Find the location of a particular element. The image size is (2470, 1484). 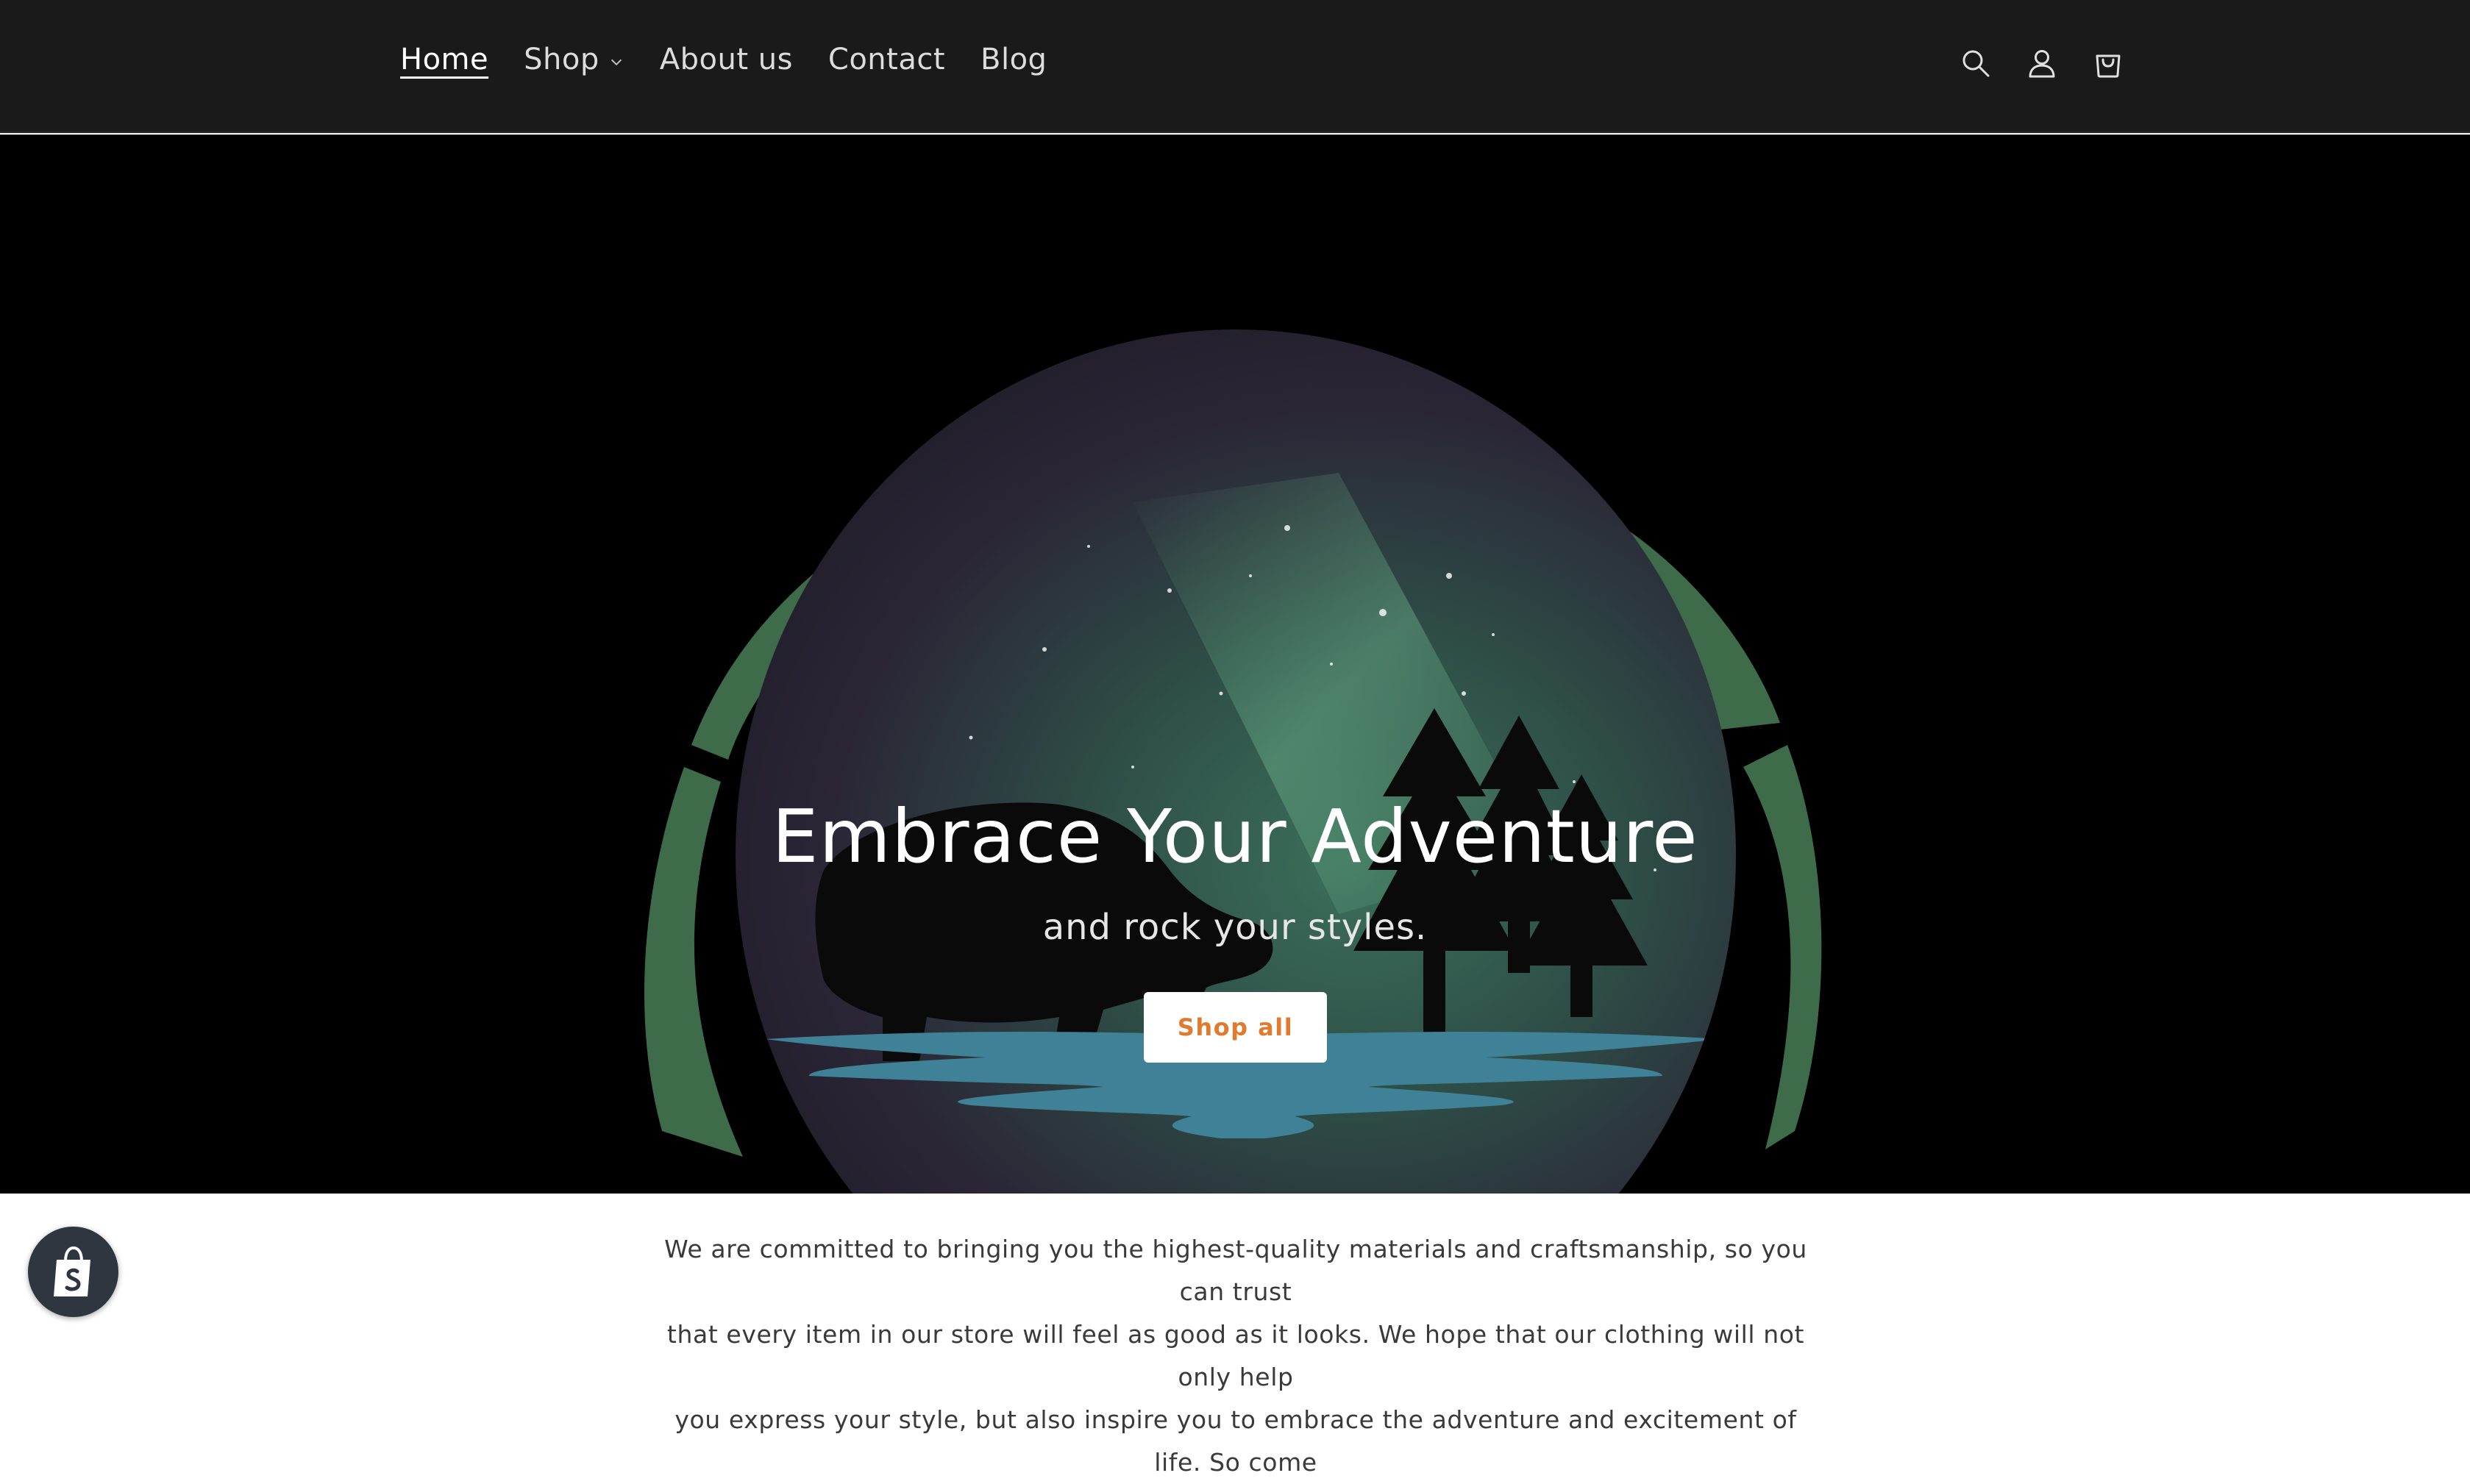

nav-item-home: Home is located at coordinates (444, 59).